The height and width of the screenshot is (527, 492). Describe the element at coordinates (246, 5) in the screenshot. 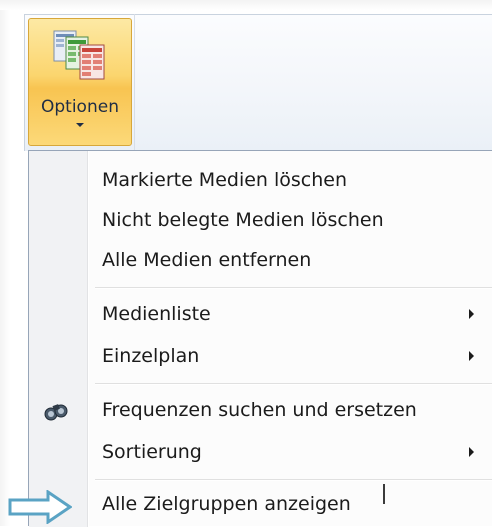

I see `window-shadow-top` at that location.